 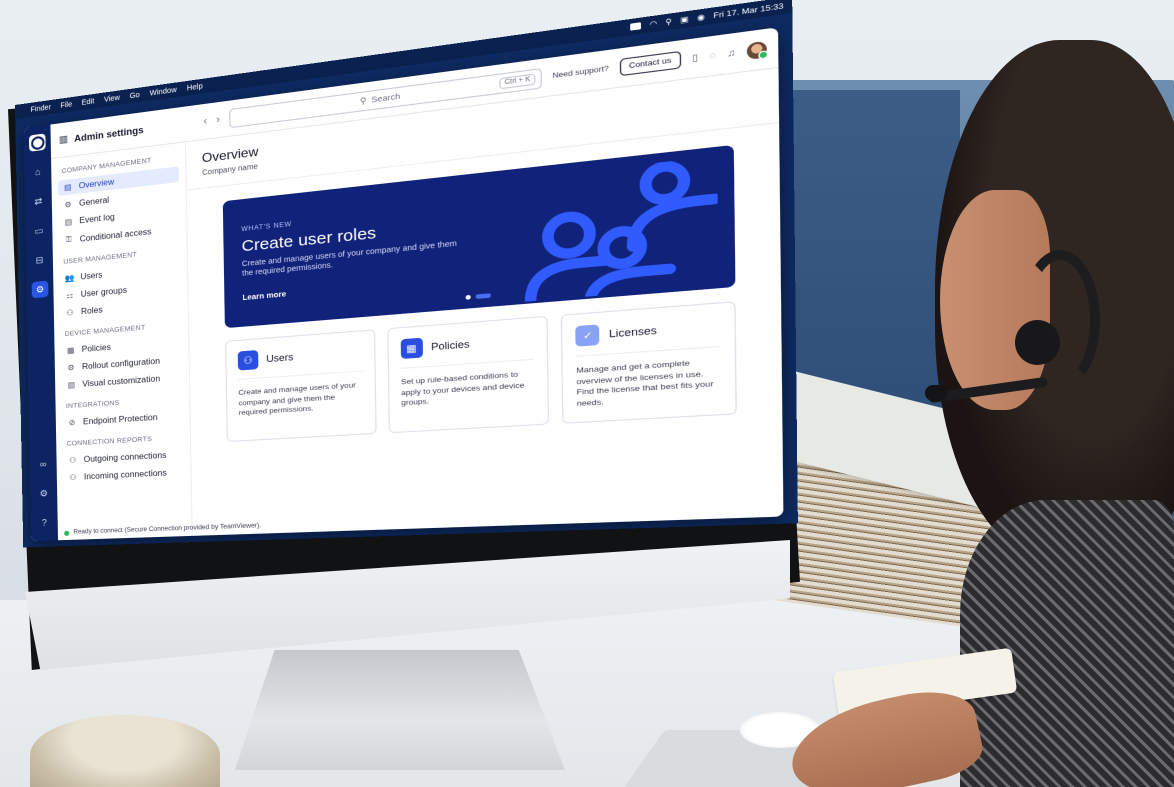 I want to click on devices-icon: ⊟, so click(x=39, y=260).